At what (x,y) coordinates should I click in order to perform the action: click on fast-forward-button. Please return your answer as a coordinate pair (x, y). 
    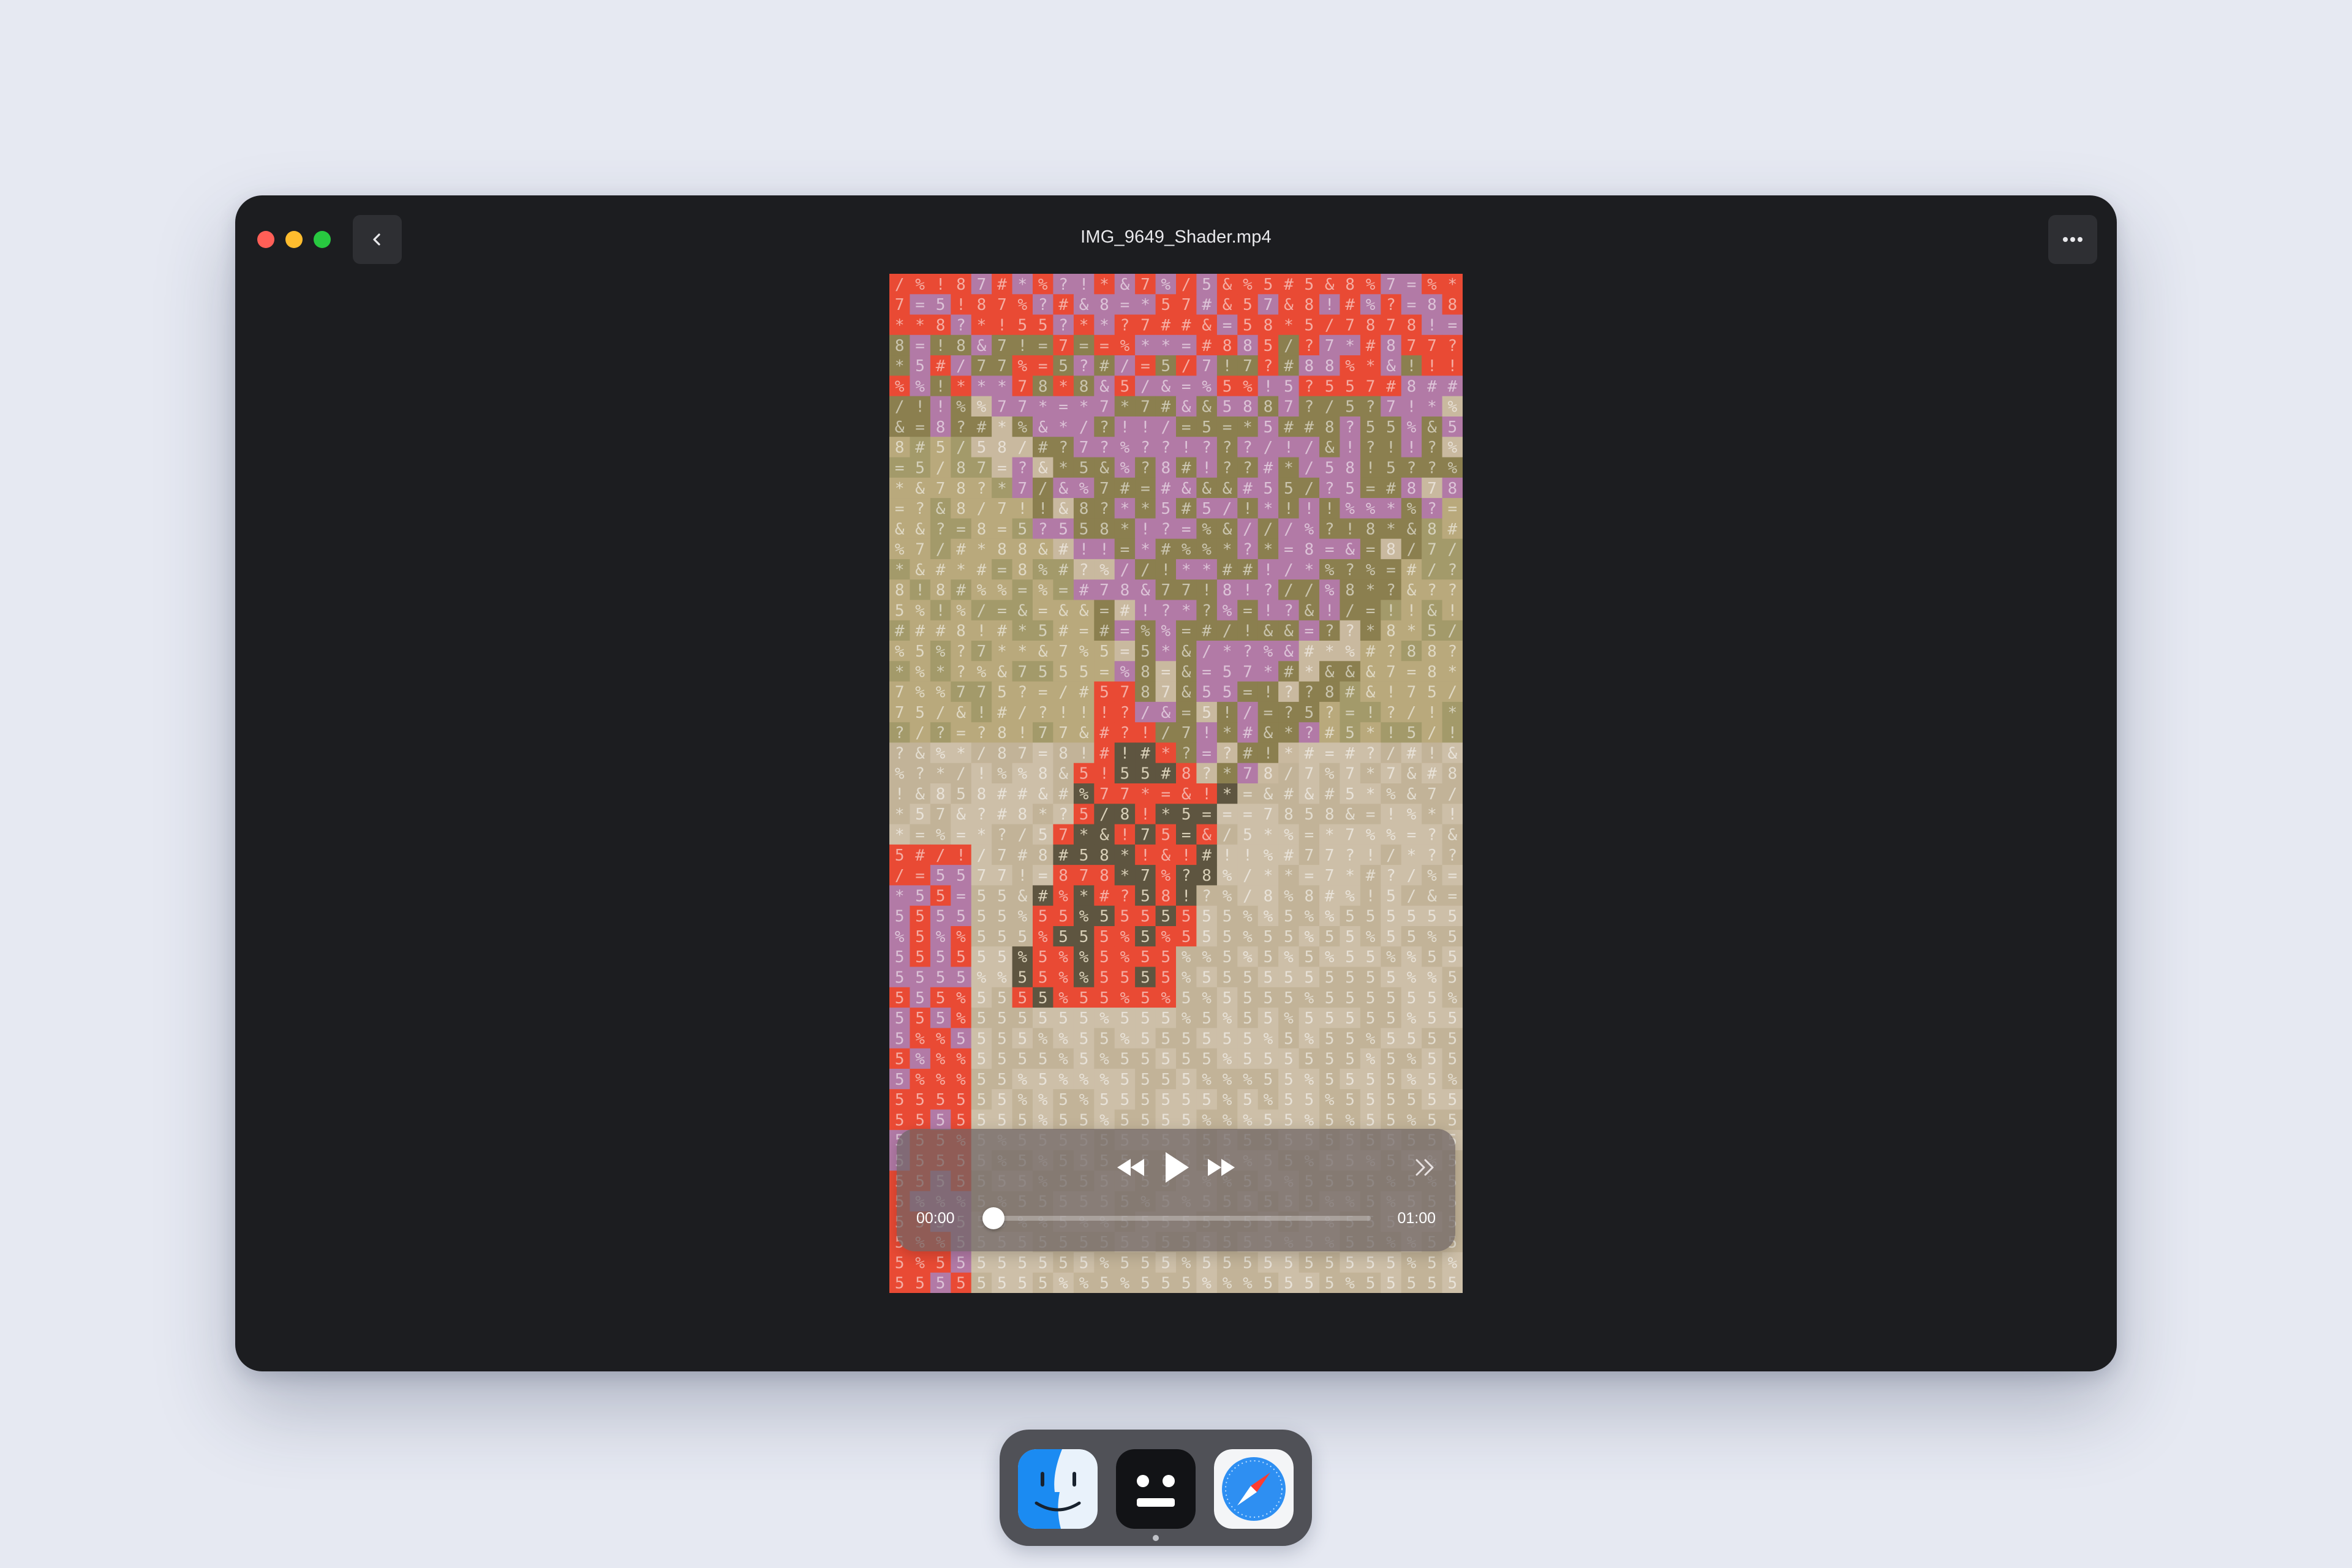
    Looking at the image, I should click on (1221, 1167).